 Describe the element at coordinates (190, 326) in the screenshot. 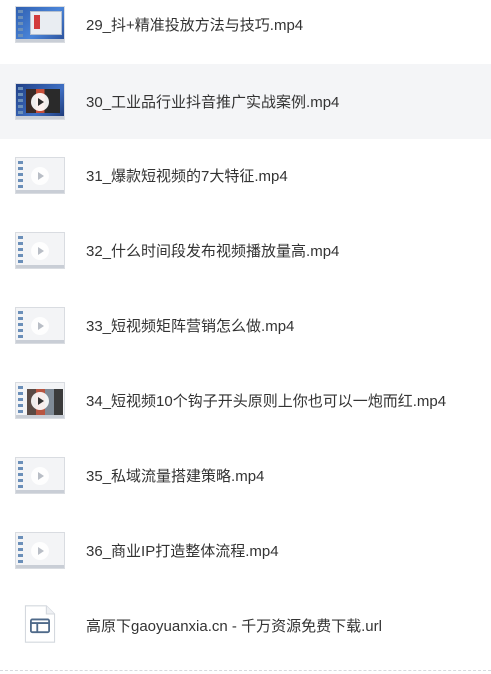

I see `file-name: 33_短视频矩阵营销怎么做.mp4` at that location.